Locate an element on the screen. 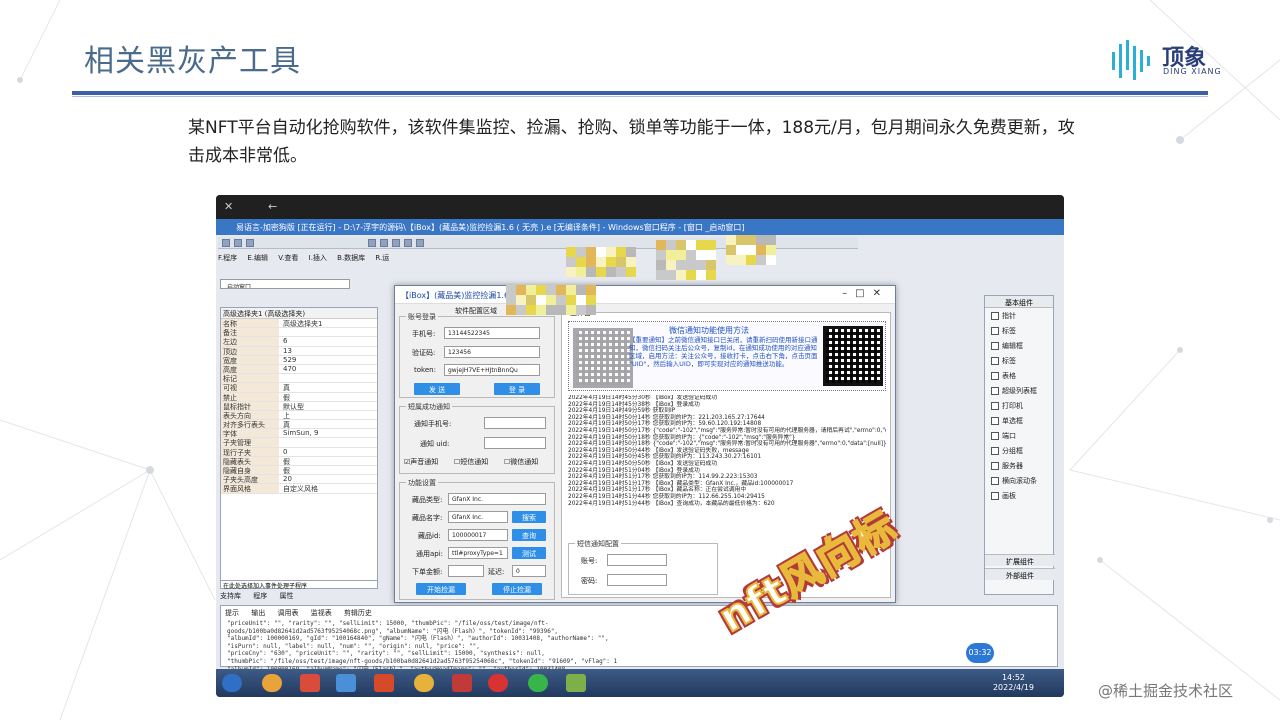 The height and width of the screenshot is (720, 1280). property-value: 自定义风格 is located at coordinates (328, 488).